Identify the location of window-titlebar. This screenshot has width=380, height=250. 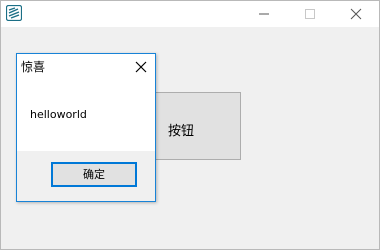
(190, 14).